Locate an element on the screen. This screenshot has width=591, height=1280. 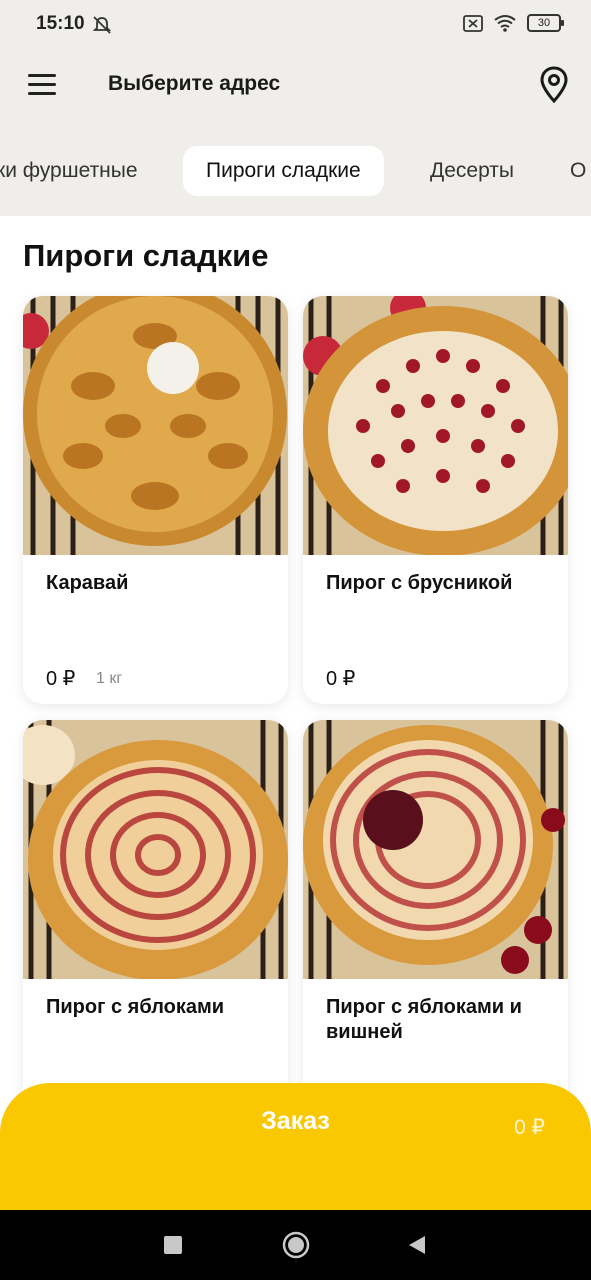
status-icons: 30 is located at coordinates (513, 23).